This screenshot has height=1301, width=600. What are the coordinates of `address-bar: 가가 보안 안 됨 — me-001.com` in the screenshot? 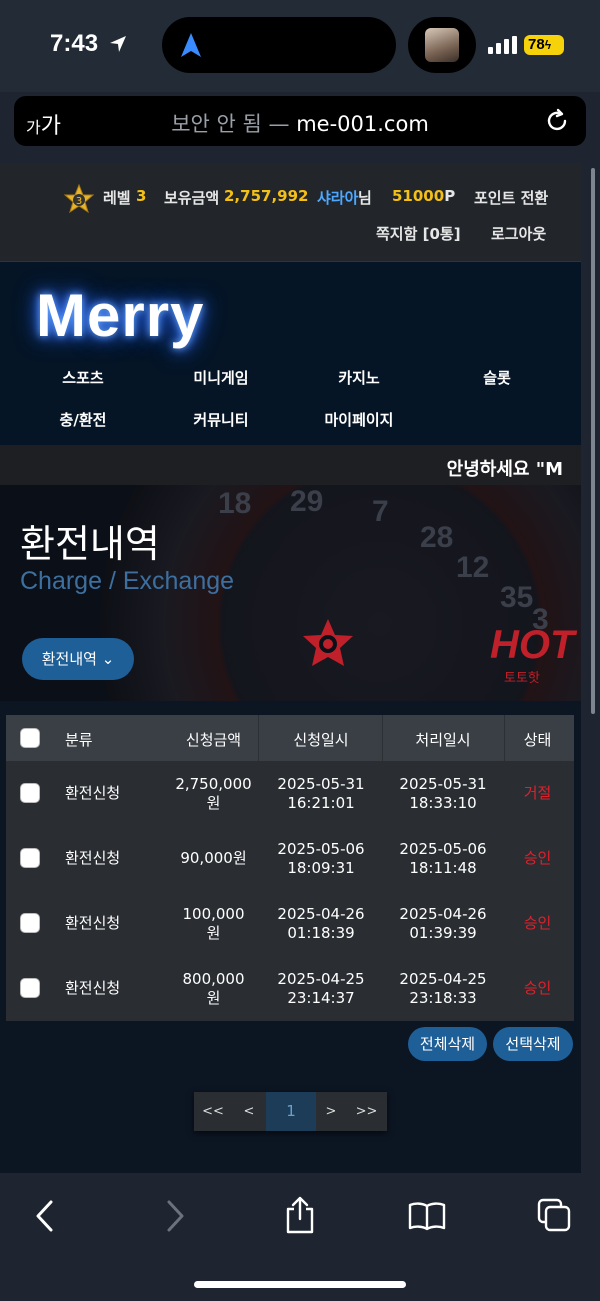 It's located at (300, 121).